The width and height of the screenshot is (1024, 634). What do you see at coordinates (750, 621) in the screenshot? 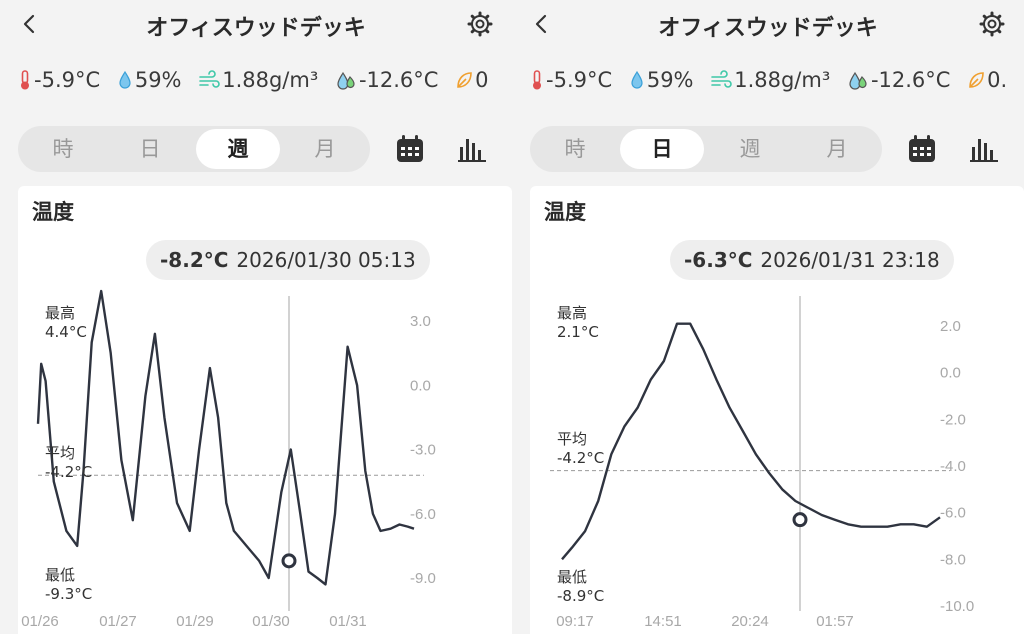
I see `x-tick-label: 20:24` at bounding box center [750, 621].